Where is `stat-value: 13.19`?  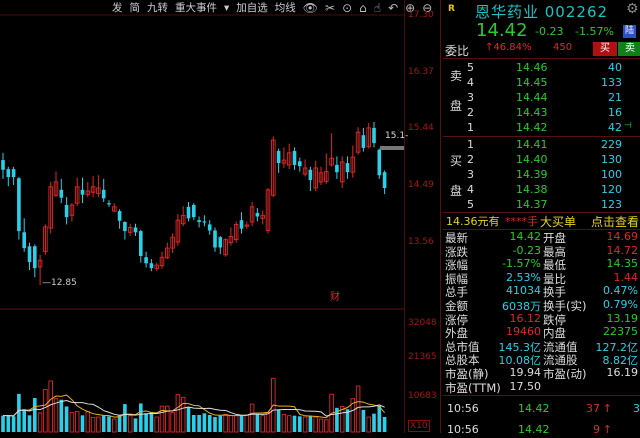 stat-value: 13.19 is located at coordinates (622, 318).